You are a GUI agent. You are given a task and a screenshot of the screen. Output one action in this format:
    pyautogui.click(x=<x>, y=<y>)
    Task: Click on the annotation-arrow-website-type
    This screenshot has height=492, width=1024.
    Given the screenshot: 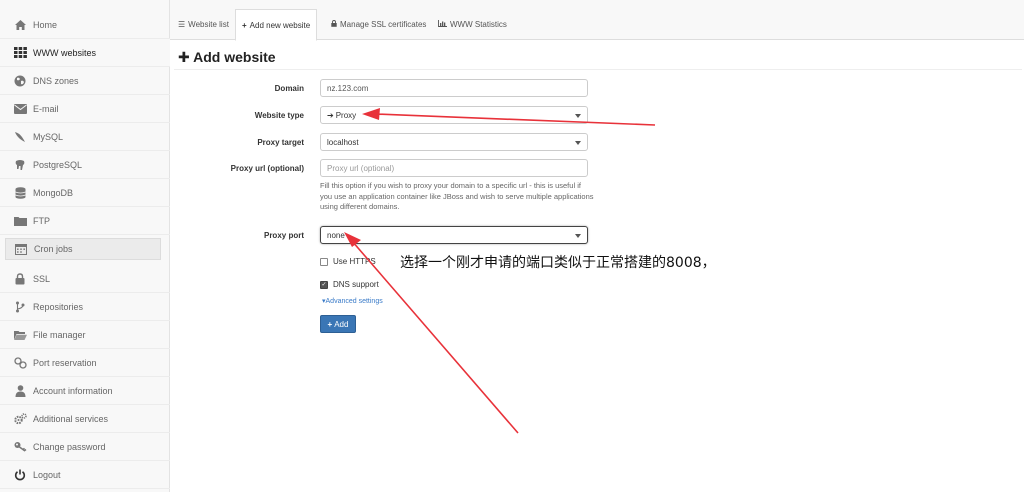 What is the action you would take?
    pyautogui.click(x=515, y=119)
    